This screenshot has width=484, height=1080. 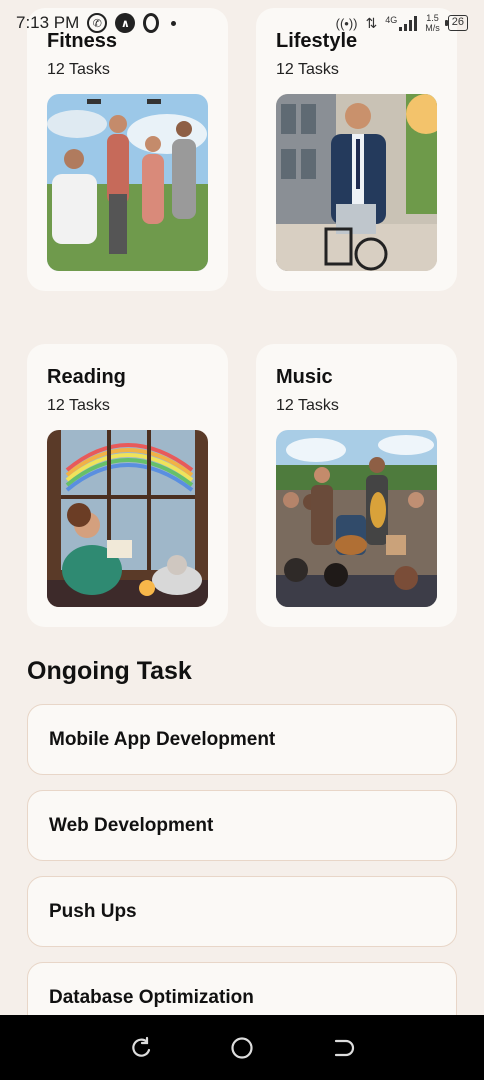 I want to click on signal-icon: 4G, so click(x=401, y=23).